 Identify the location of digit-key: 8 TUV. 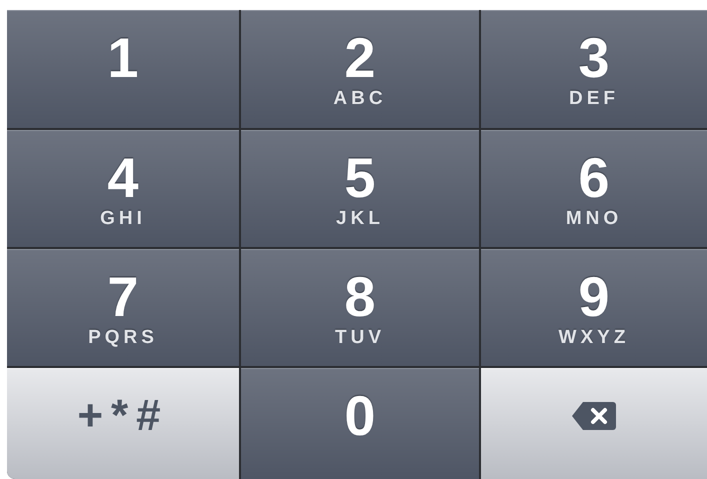
(360, 307).